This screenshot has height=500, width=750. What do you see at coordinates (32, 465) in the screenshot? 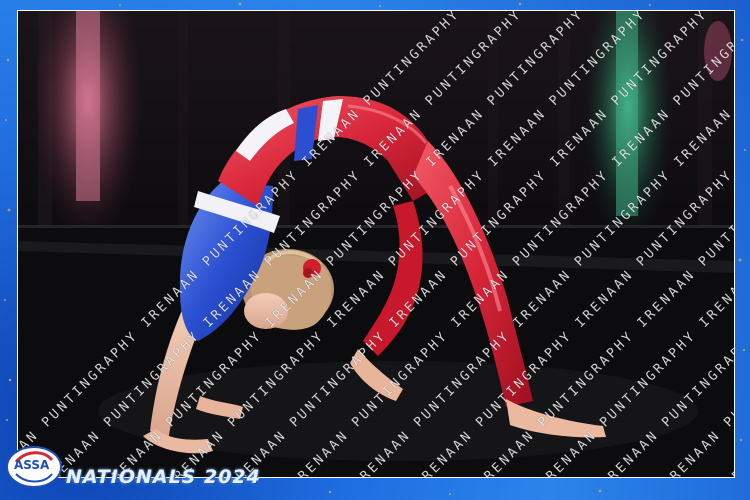
I see `logo-text: ASSA` at bounding box center [32, 465].